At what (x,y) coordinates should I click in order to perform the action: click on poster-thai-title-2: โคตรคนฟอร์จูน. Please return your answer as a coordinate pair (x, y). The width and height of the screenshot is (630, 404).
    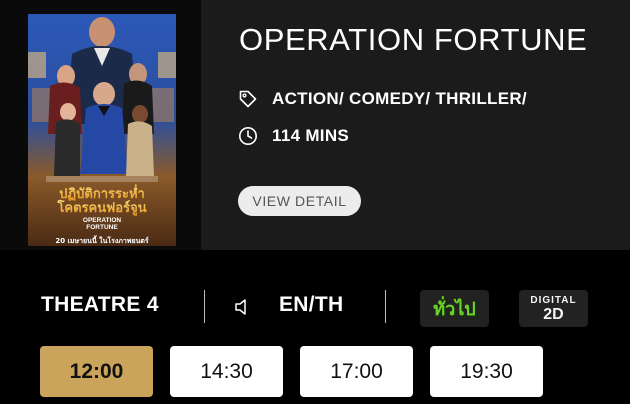
    Looking at the image, I should click on (101, 207).